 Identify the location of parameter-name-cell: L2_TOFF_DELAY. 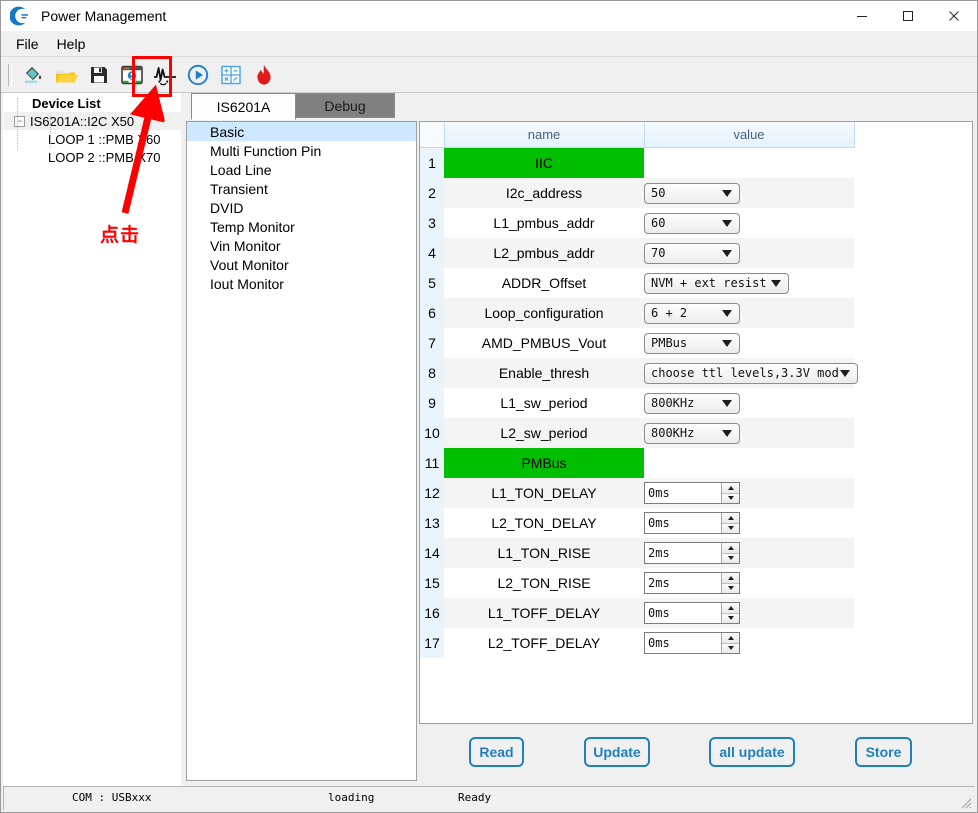
(544, 643).